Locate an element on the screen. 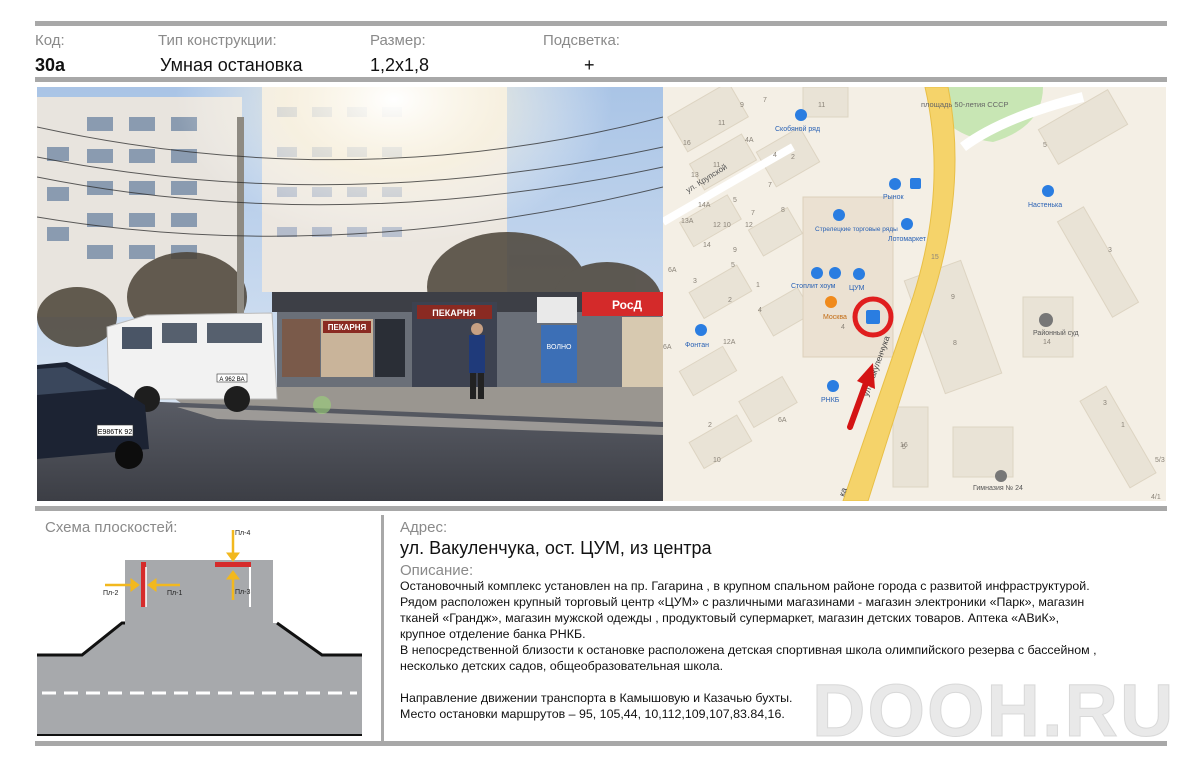  sign-bakery-1: ПЕКАРНЯ is located at coordinates (347, 327).